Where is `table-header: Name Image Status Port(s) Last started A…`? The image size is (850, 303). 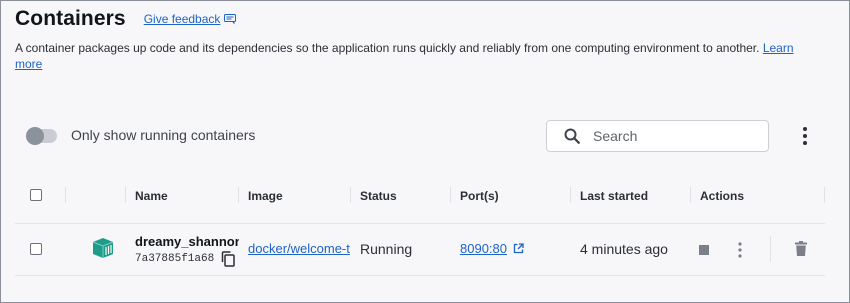 table-header: Name Image Status Port(s) Last started A… is located at coordinates (420, 196).